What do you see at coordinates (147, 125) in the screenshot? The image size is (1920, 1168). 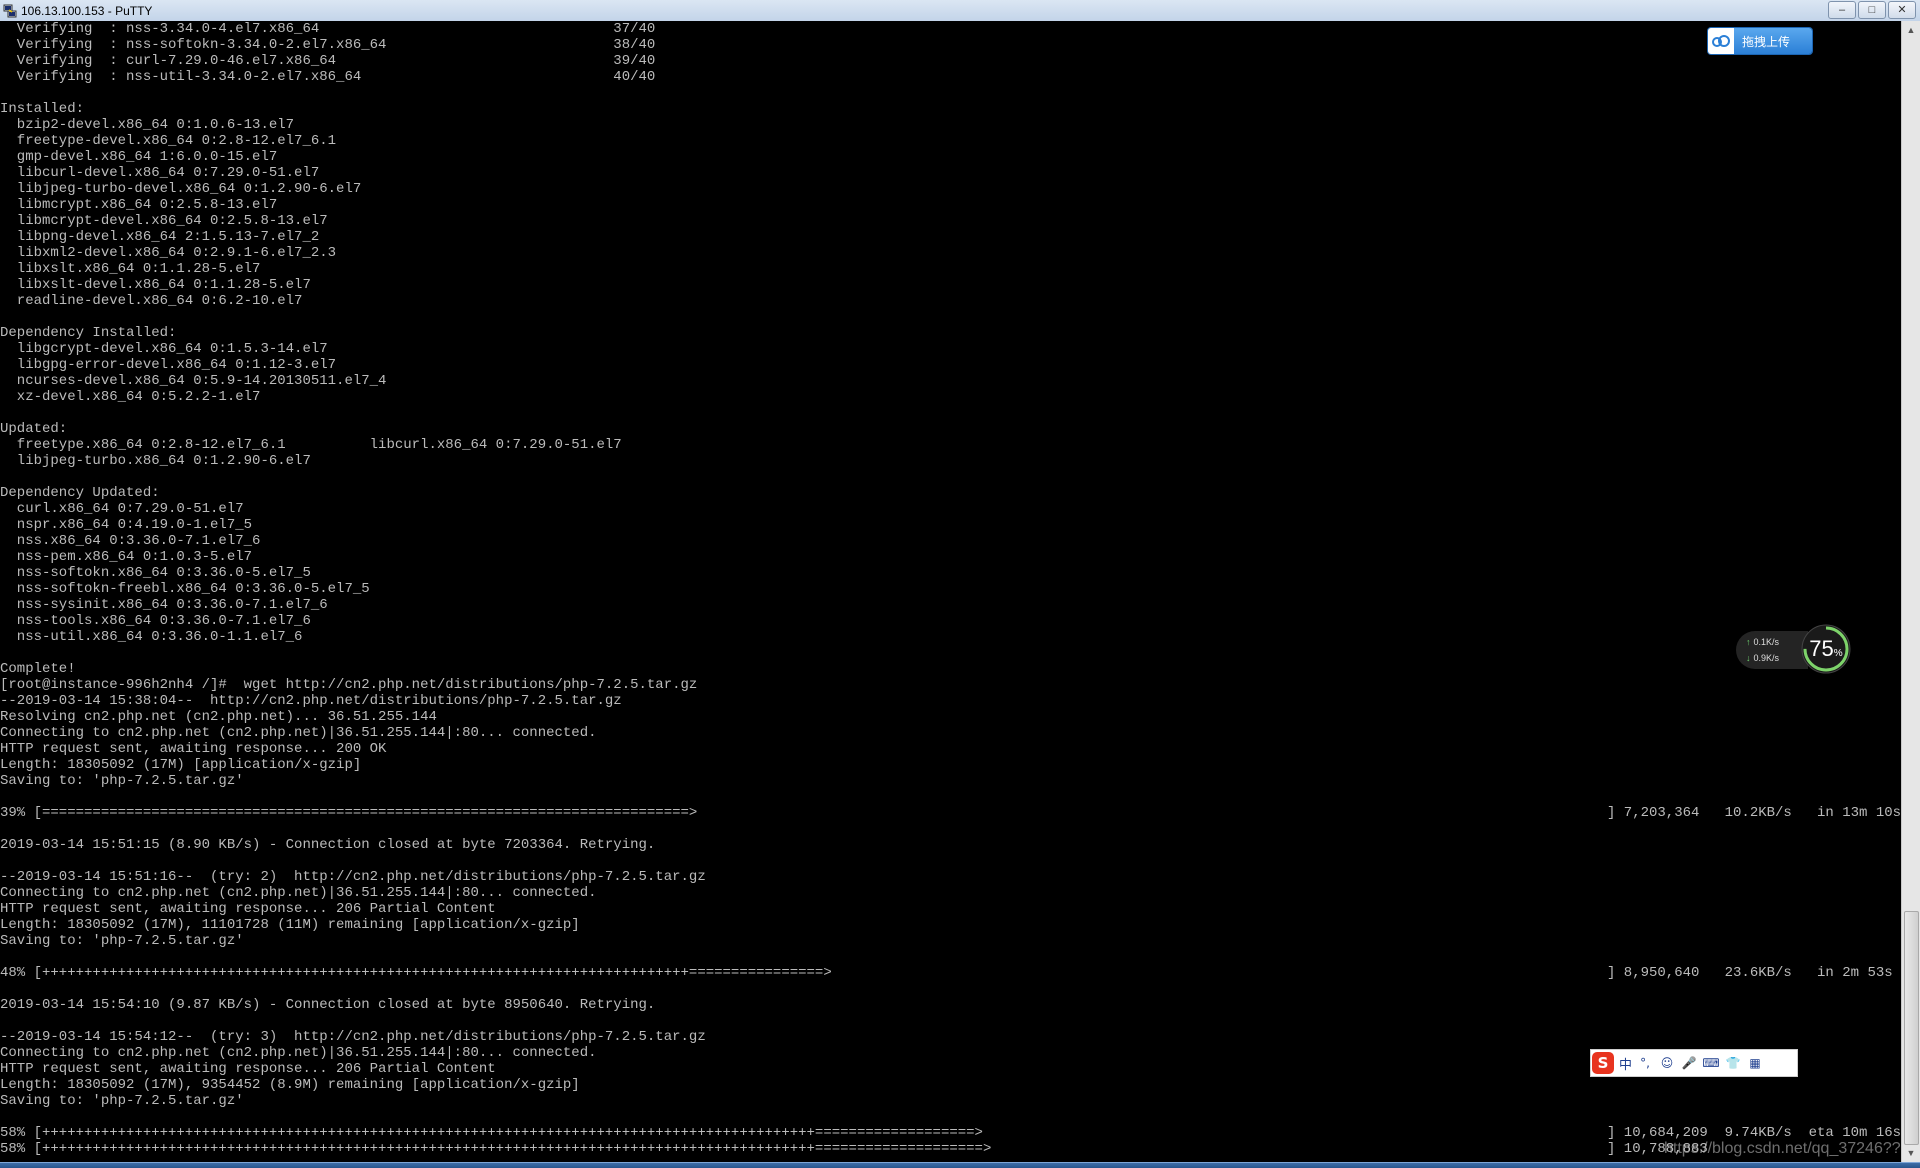 I see `terminal-line-text: bzip2-devel.x86_64 0:1.0.6-13.el7` at bounding box center [147, 125].